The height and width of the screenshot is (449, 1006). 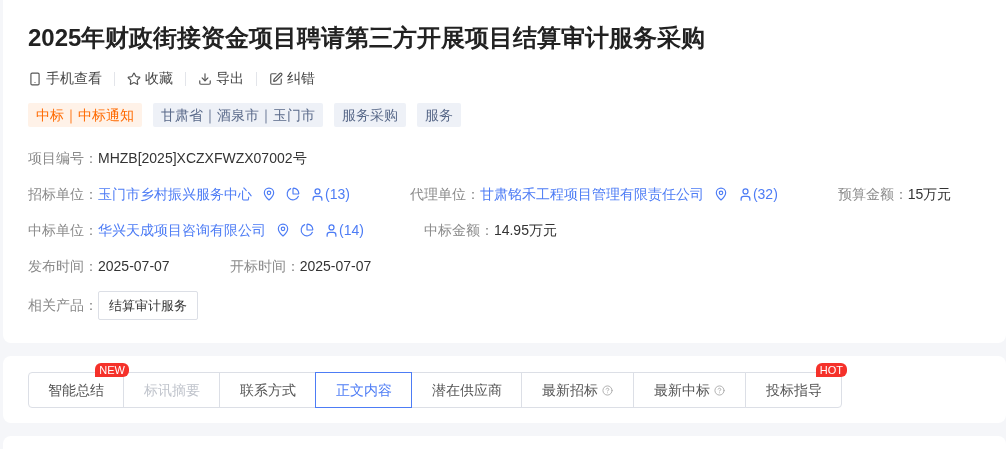 What do you see at coordinates (148, 305) in the screenshot?
I see `product-tag: 结算审计服务` at bounding box center [148, 305].